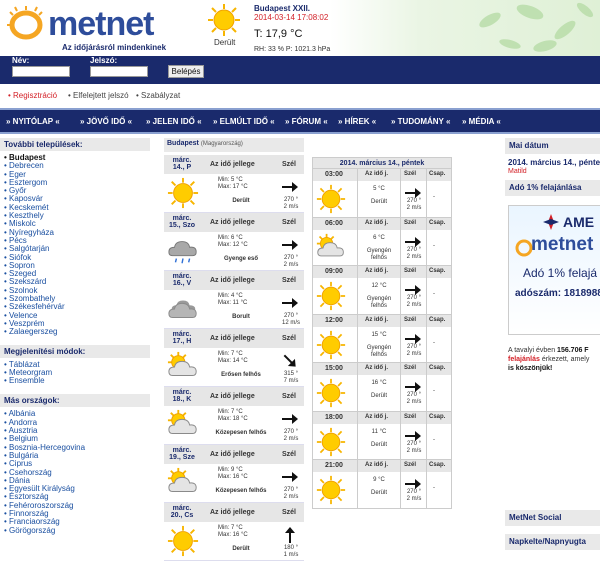  What do you see at coordinates (300, 70) in the screenshot?
I see `login-bar: Név: Jelszó: Belépés` at bounding box center [300, 70].